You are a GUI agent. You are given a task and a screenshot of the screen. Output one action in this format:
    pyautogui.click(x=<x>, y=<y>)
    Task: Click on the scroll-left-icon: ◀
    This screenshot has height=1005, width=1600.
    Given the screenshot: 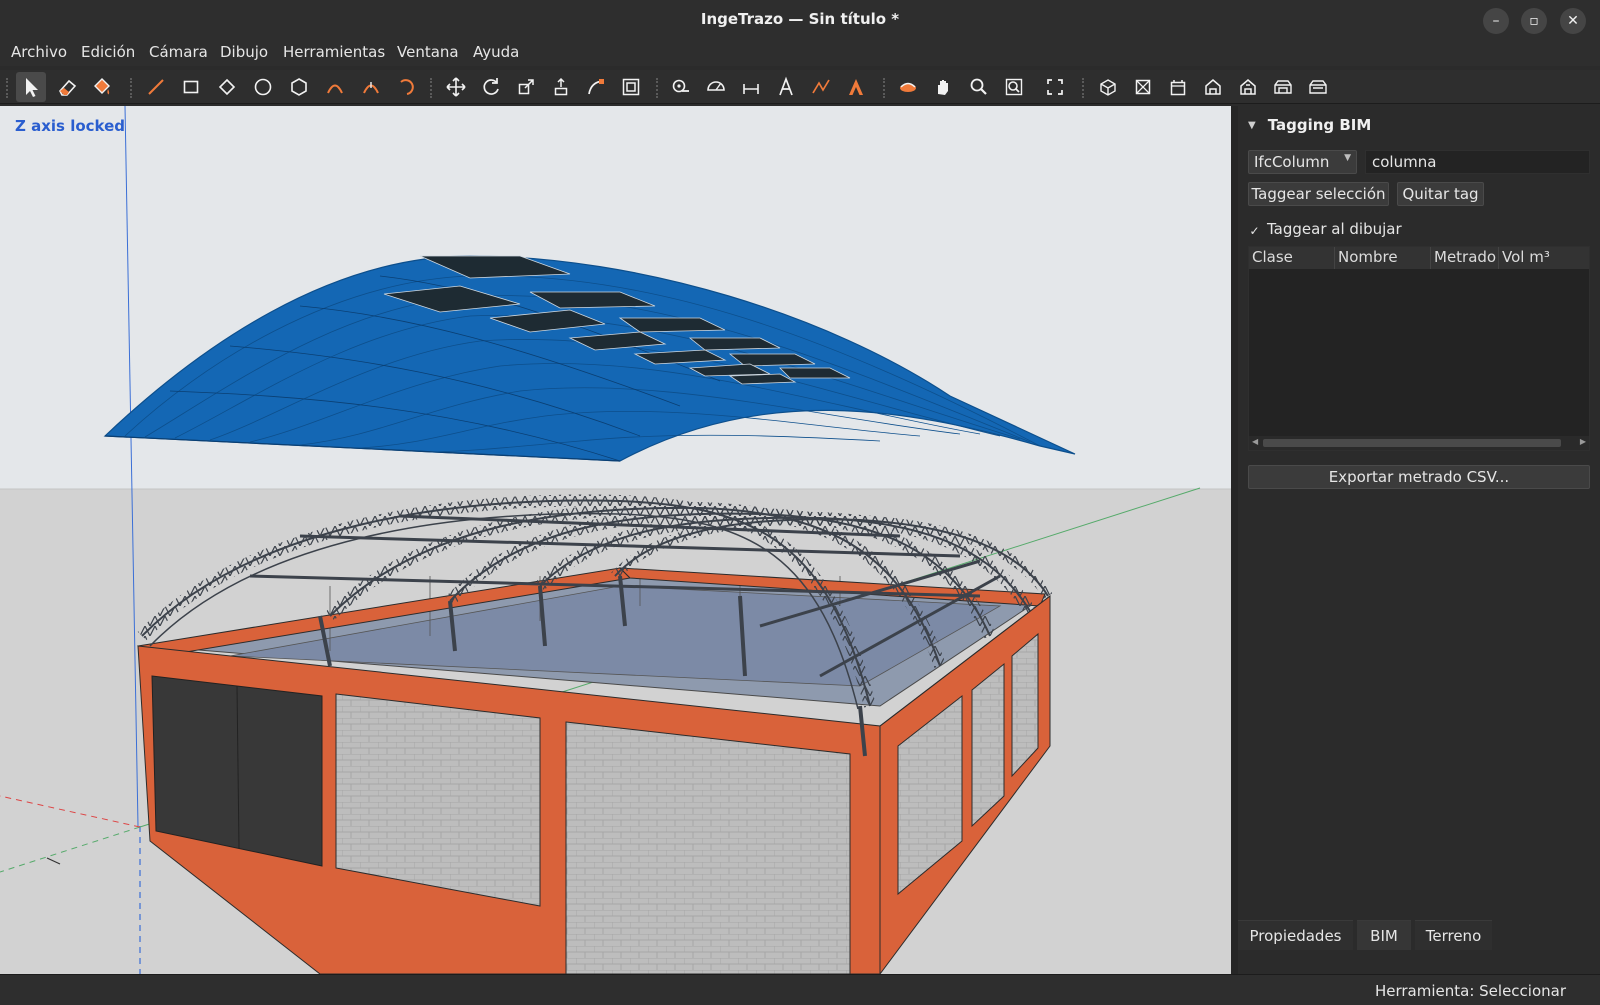 What is the action you would take?
    pyautogui.click(x=1255, y=441)
    